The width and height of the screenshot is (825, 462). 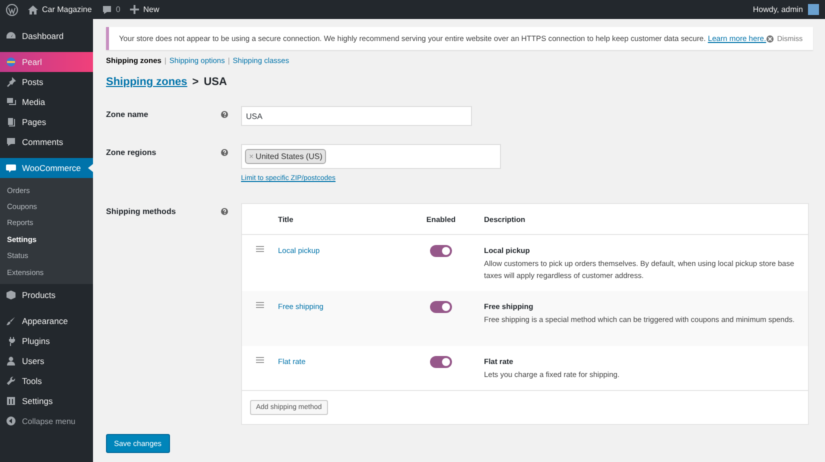 I want to click on comments-link: 0, so click(x=111, y=9).